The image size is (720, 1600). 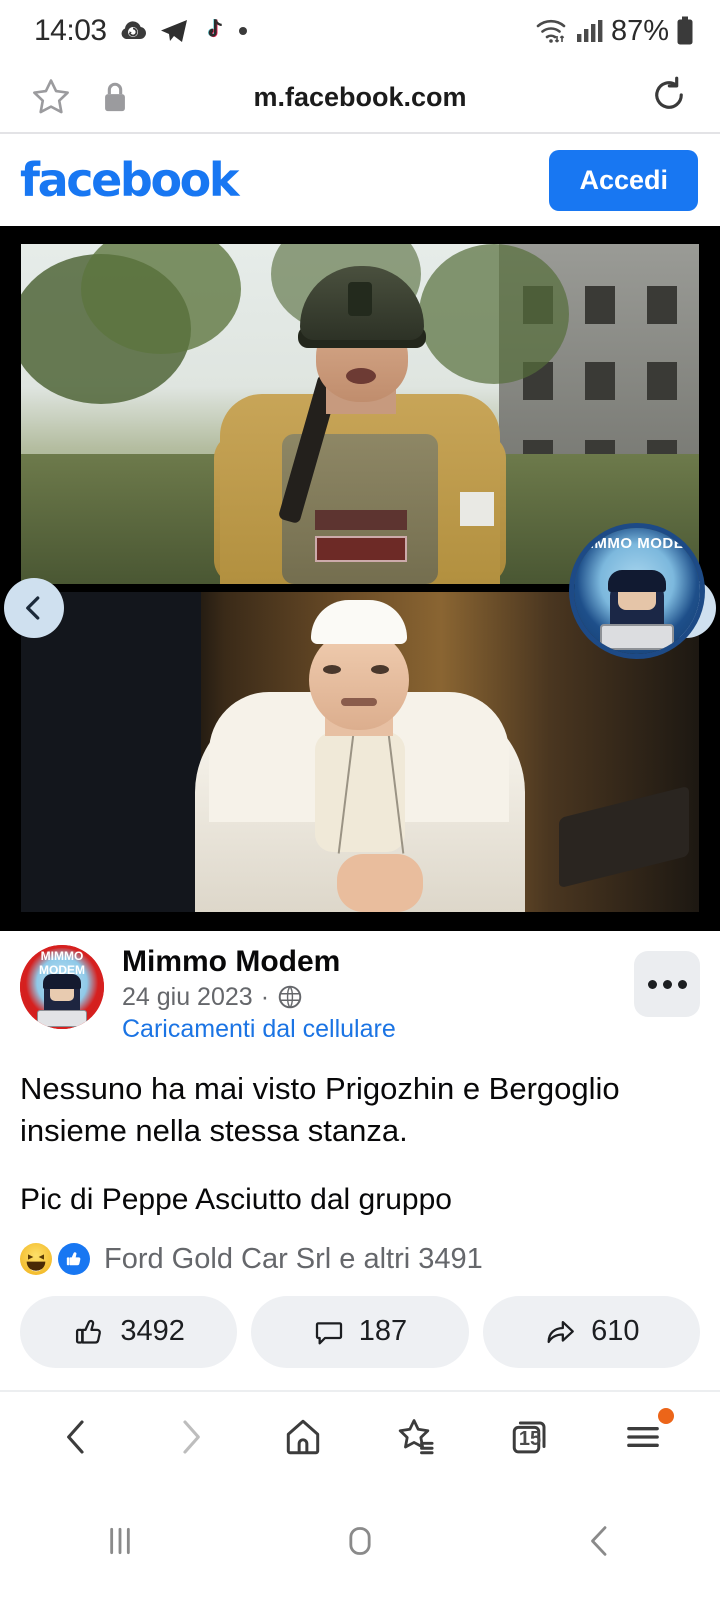 What do you see at coordinates (89, 1332) in the screenshot?
I see `thumbs-up-icon` at bounding box center [89, 1332].